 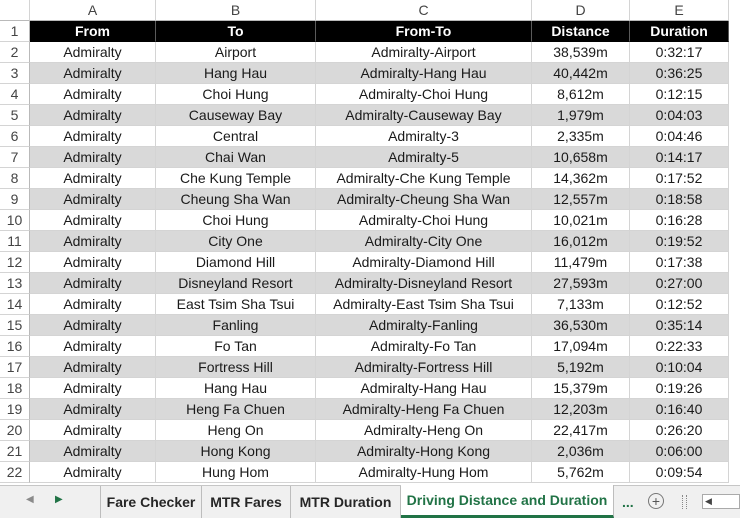 I want to click on cell-to: Fo Tan, so click(x=236, y=346).